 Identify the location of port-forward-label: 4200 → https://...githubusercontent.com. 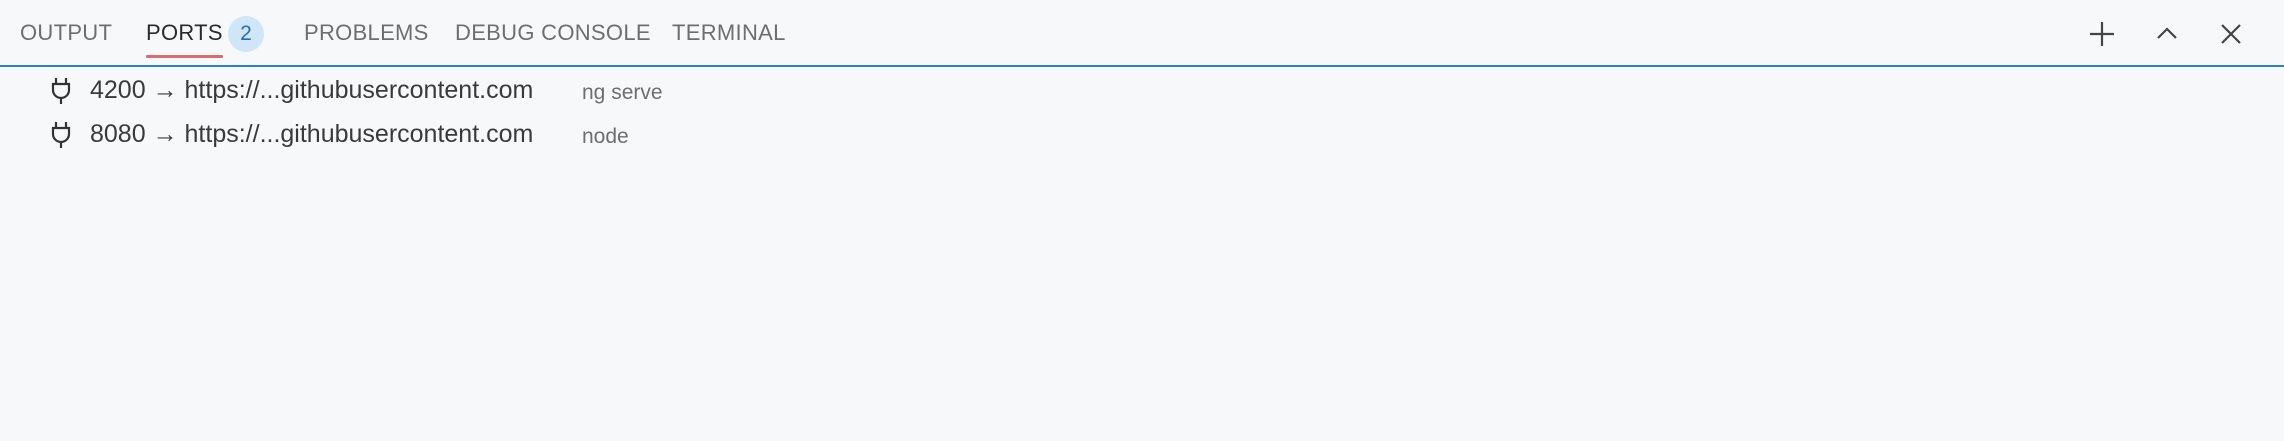
(311, 90).